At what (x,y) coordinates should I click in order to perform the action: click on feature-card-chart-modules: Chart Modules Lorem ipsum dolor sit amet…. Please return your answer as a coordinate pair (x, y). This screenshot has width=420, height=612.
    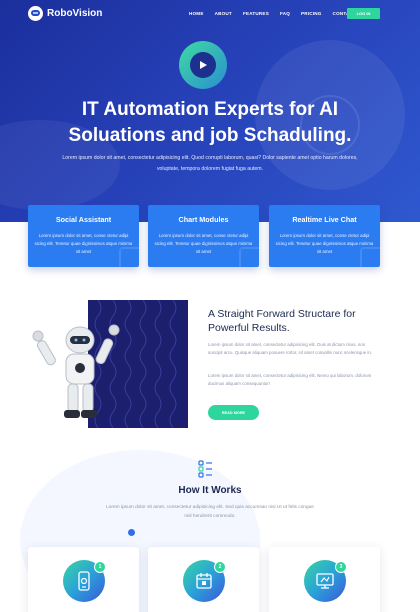
    Looking at the image, I should click on (203, 236).